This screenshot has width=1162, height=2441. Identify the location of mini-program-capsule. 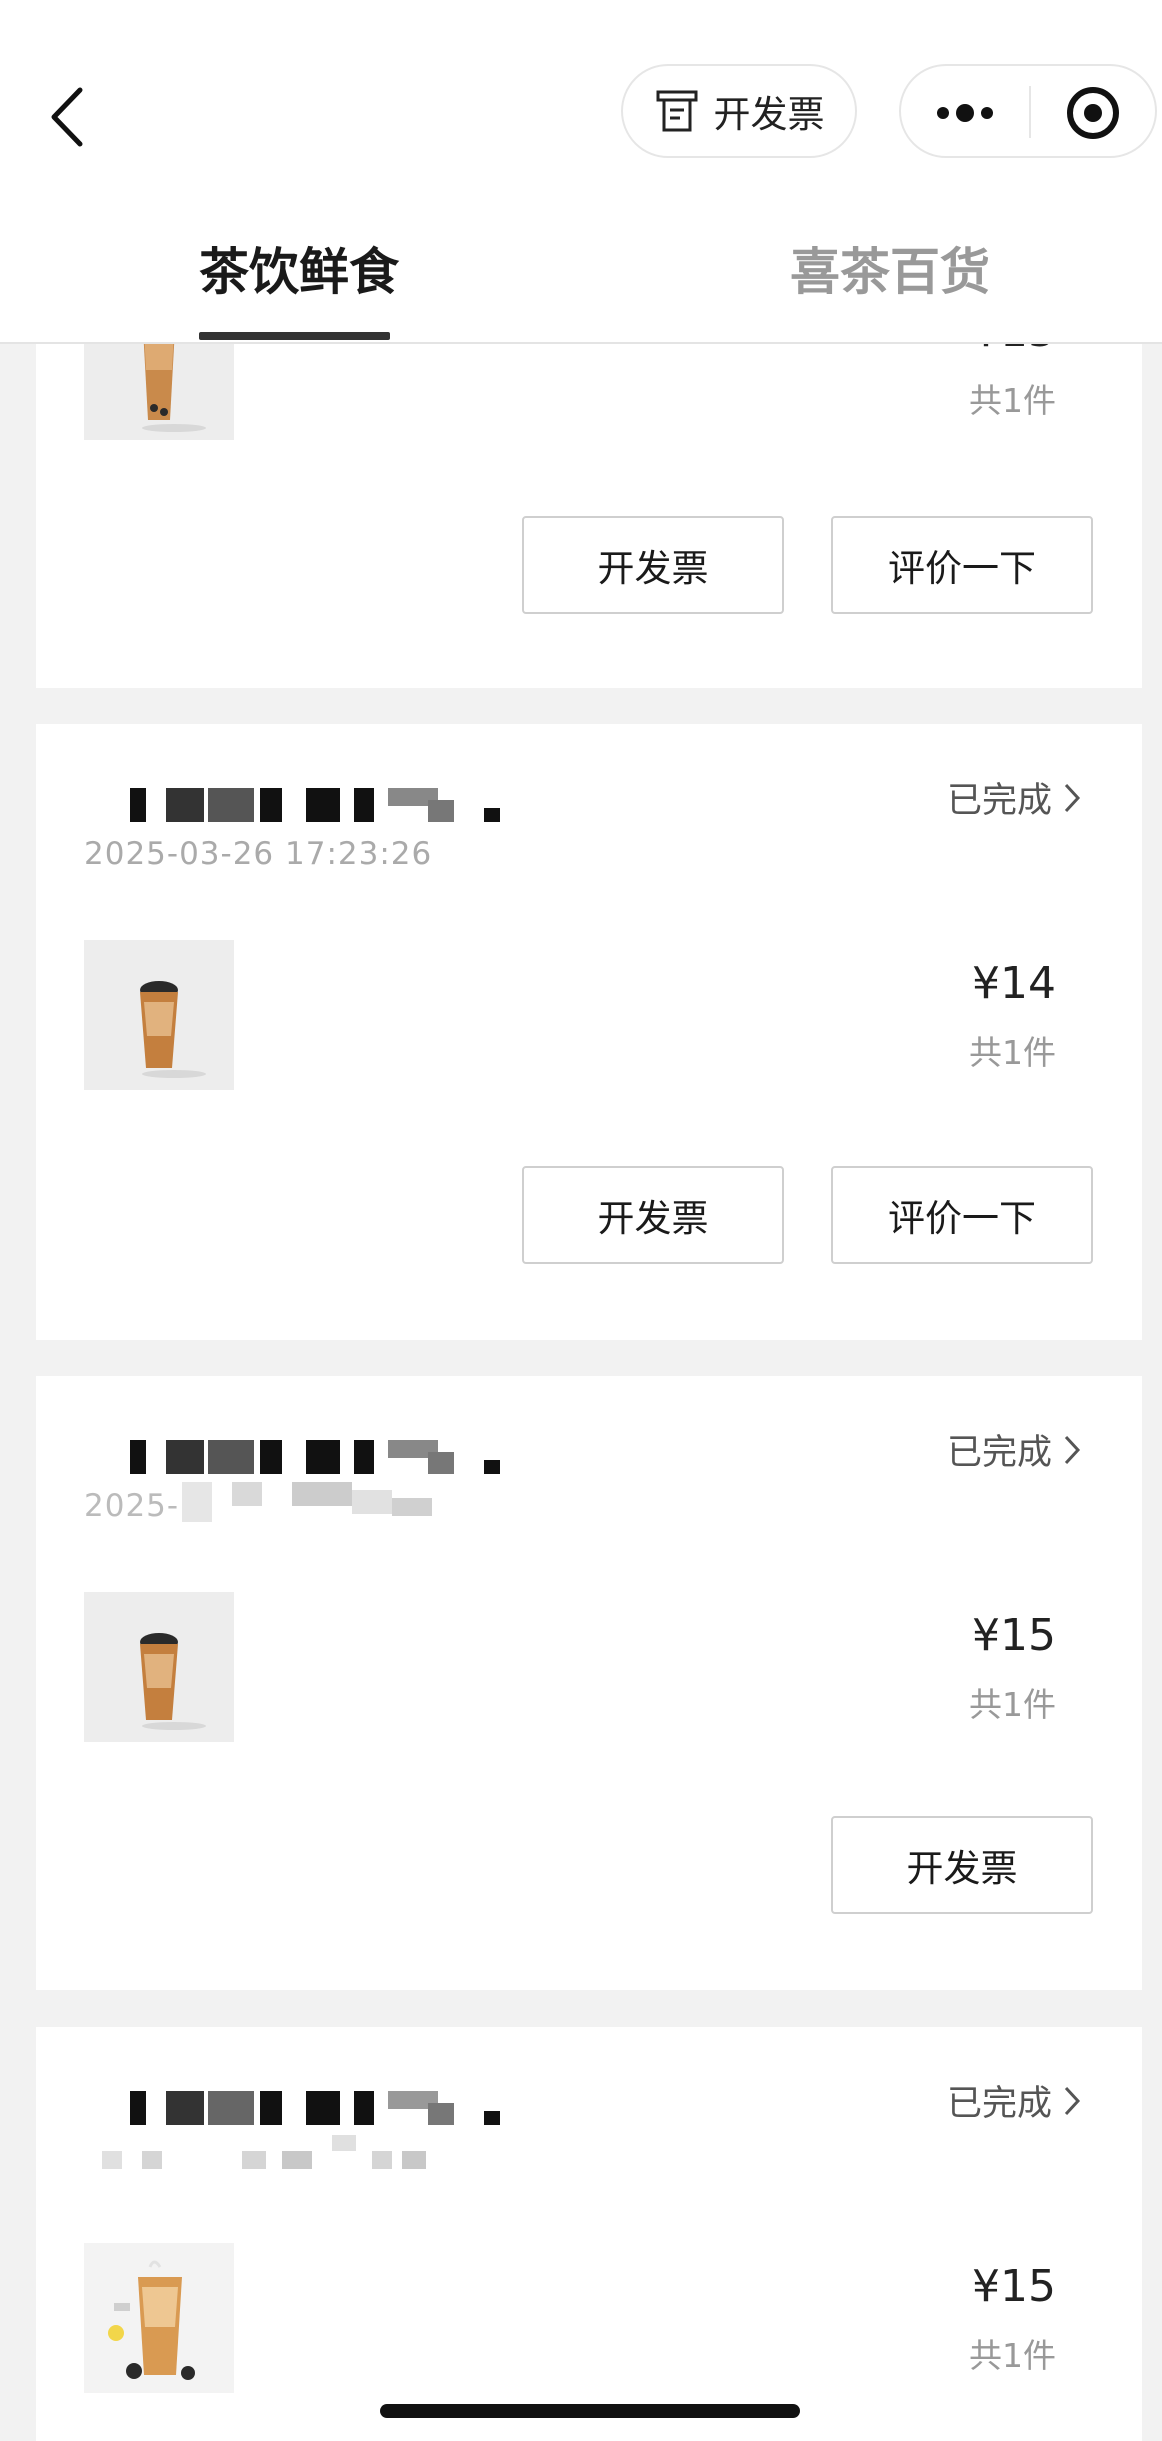
(1028, 111).